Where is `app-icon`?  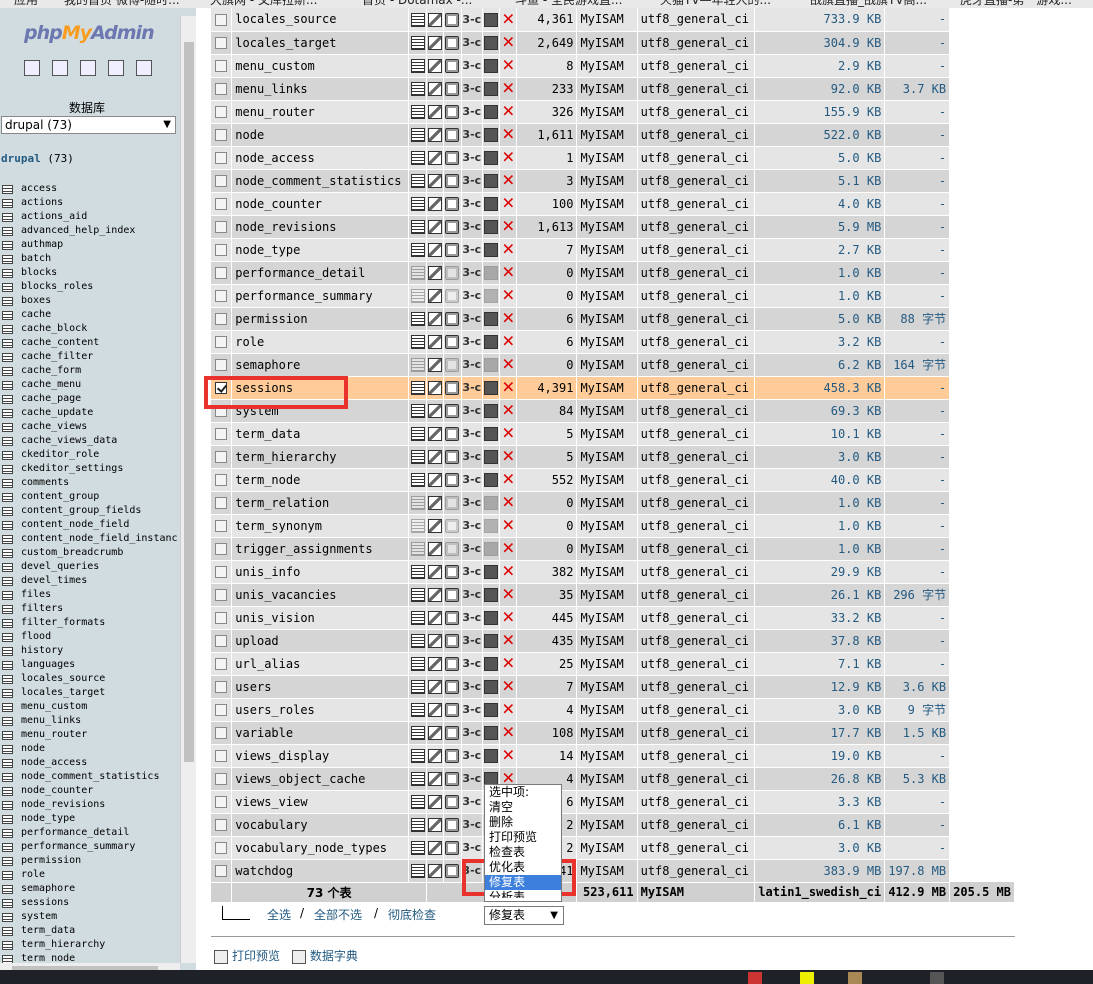
app-icon is located at coordinates (755, 978).